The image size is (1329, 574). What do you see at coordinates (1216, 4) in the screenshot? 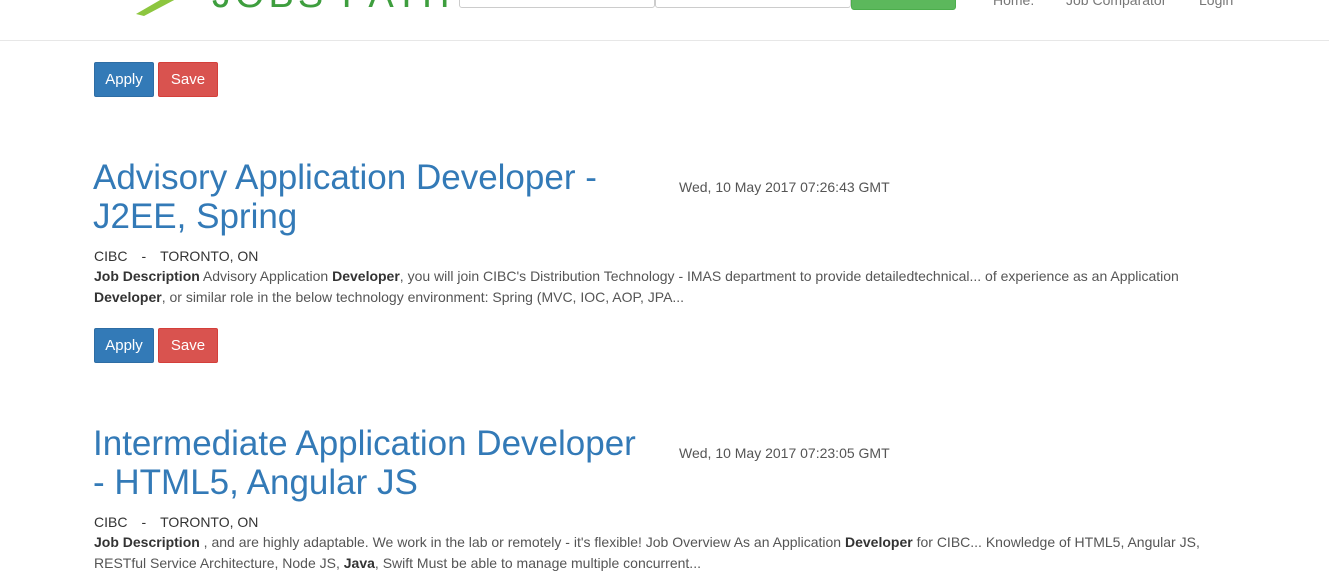
I see `nav-link-login: Login` at bounding box center [1216, 4].